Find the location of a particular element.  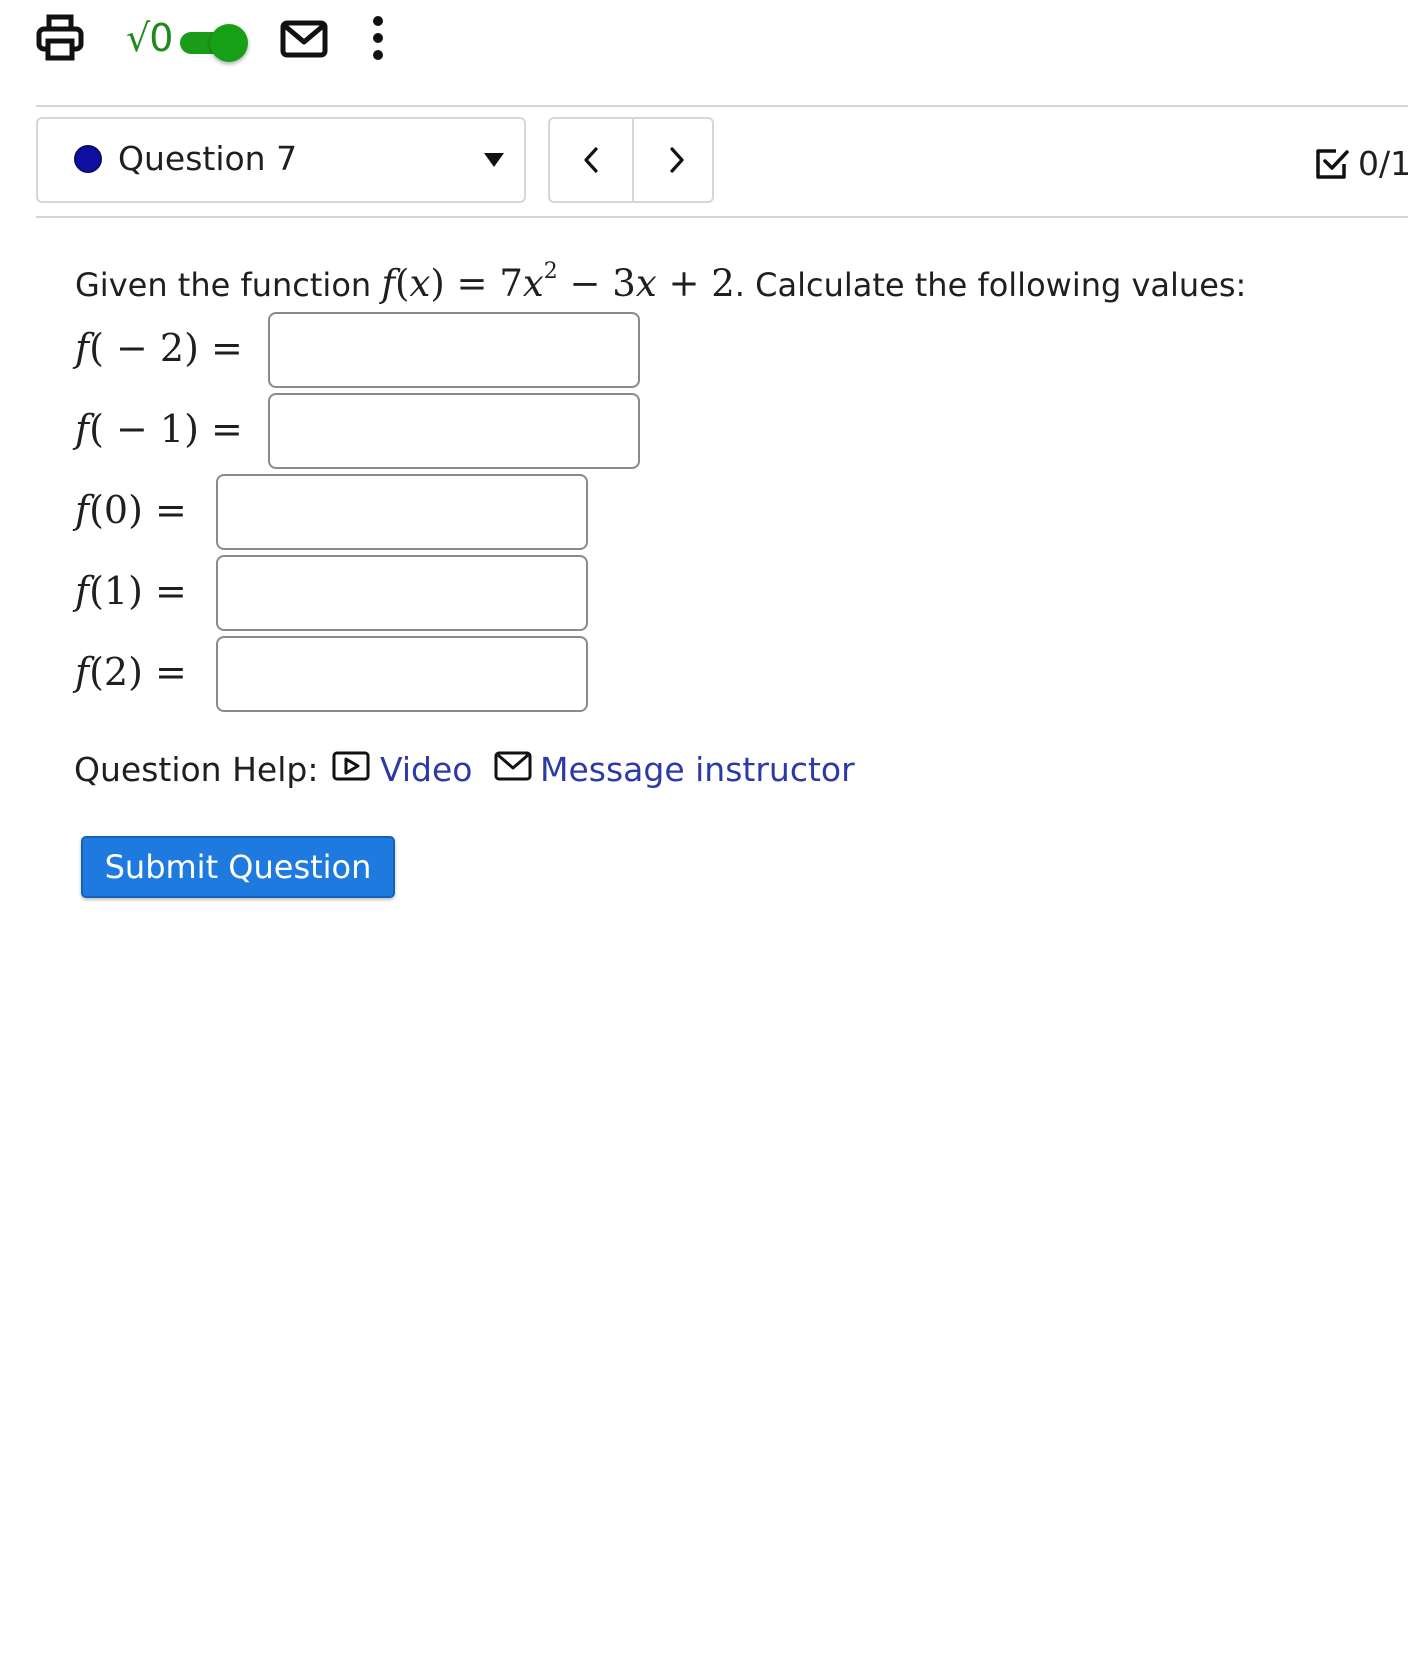

answer-row-f-2: f(2) = is located at coordinates (332, 674).